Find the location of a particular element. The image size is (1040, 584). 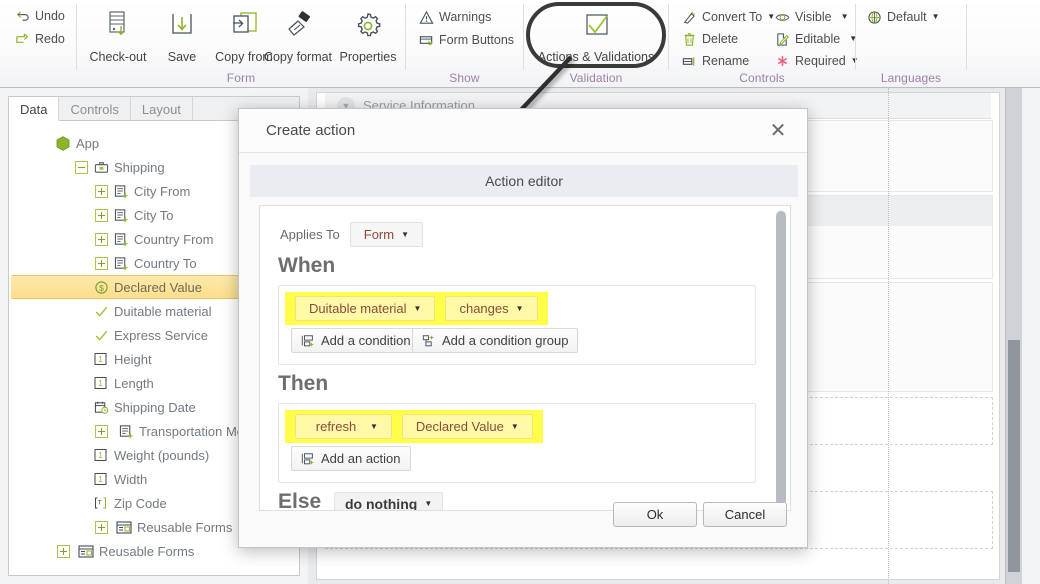

tab-data: Data is located at coordinates (34, 109).